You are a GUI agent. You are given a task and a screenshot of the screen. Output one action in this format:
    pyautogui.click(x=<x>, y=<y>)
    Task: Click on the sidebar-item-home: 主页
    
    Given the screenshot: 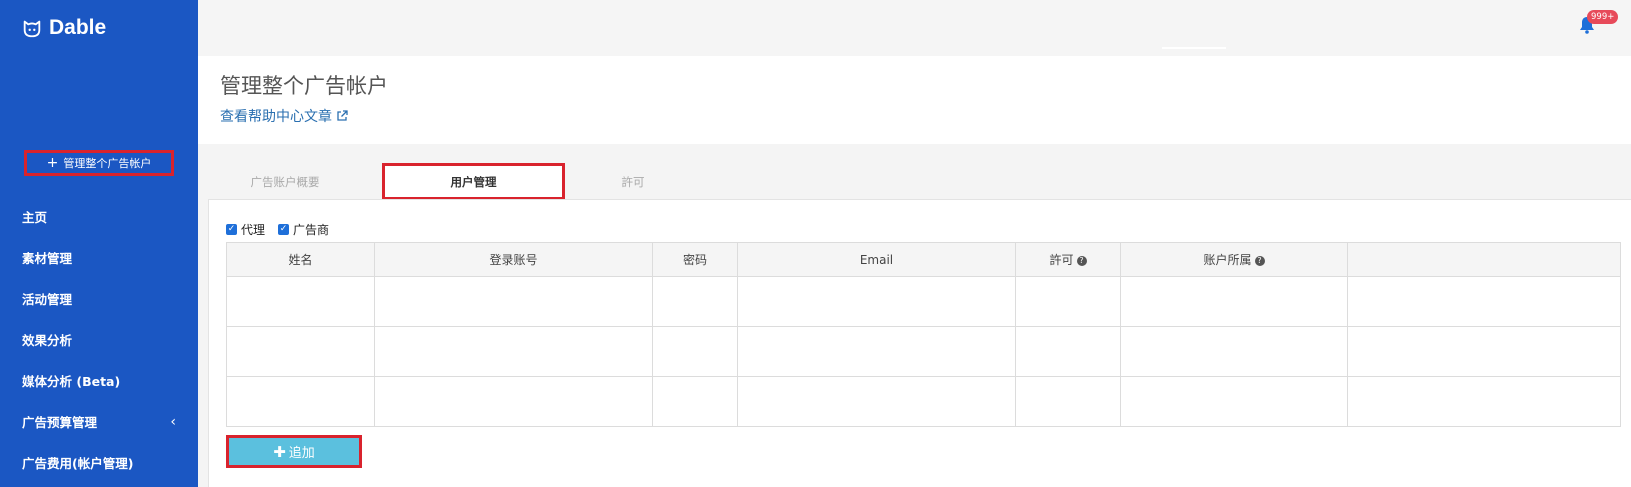 What is the action you would take?
    pyautogui.click(x=99, y=216)
    